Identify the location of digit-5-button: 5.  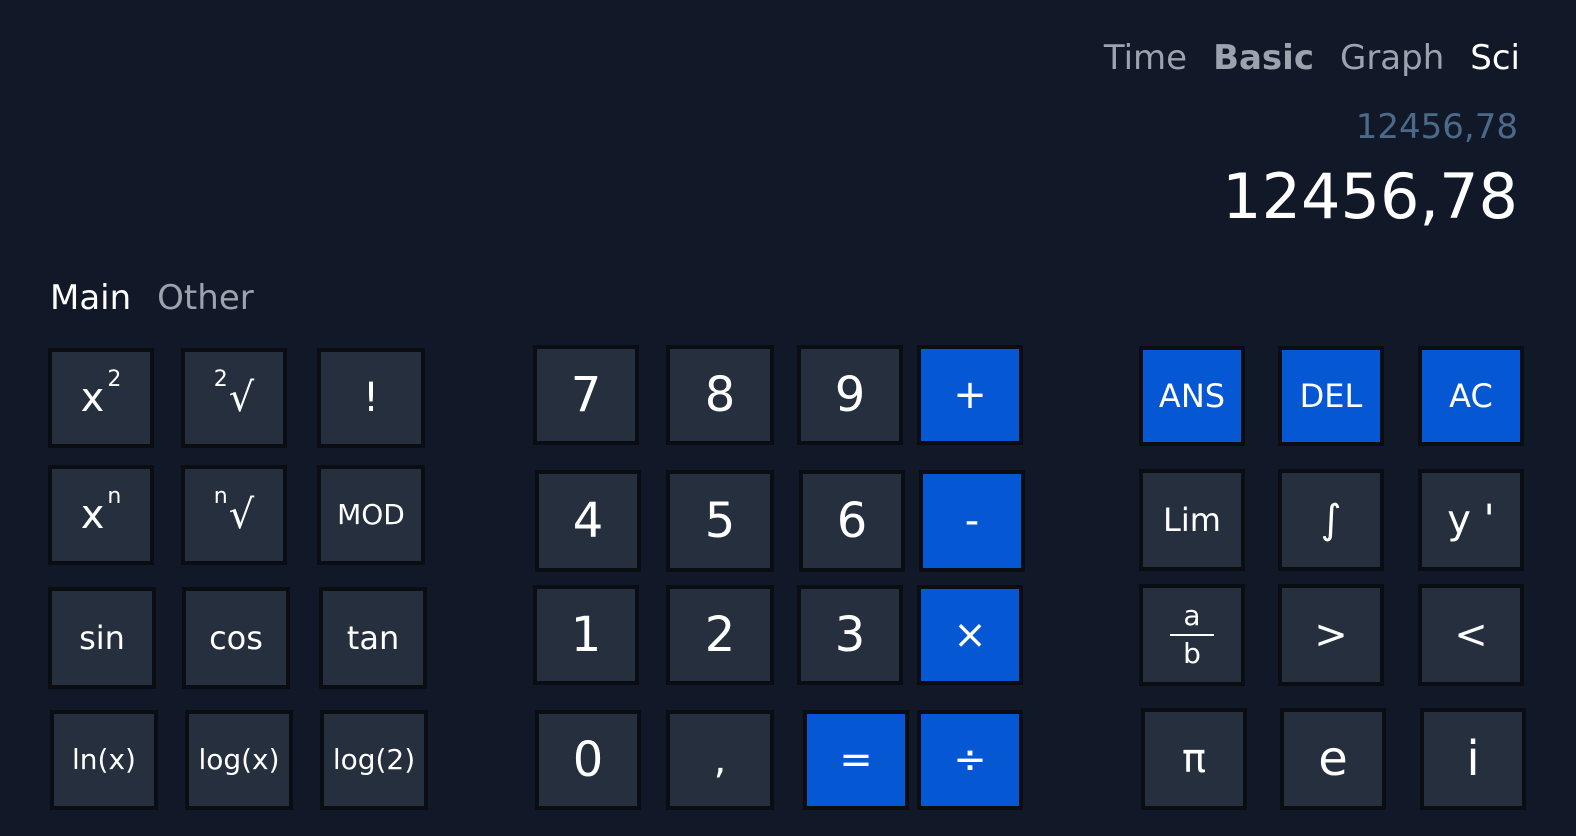
(720, 521).